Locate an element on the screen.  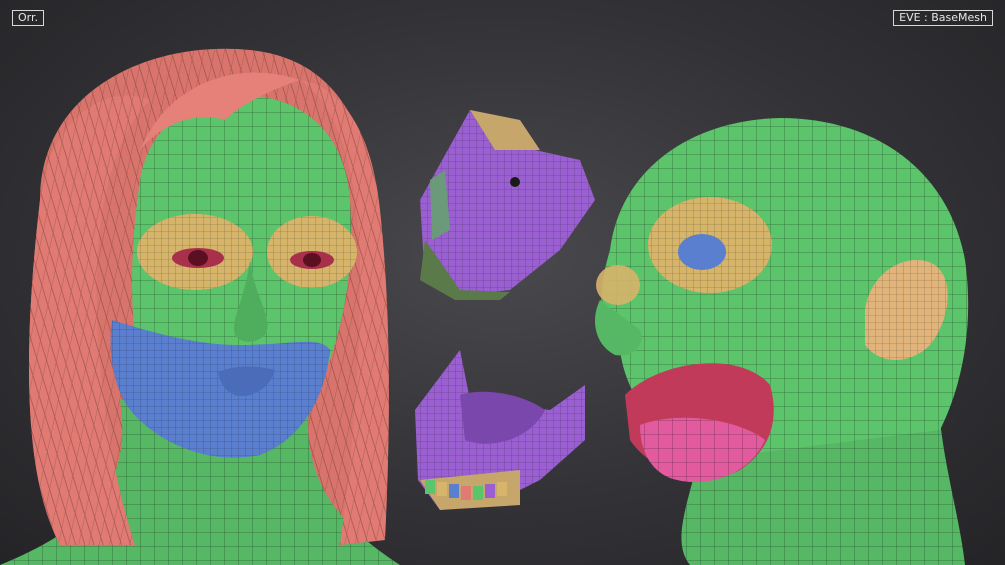
upper-mouth-interior-model is located at coordinates (507, 205).